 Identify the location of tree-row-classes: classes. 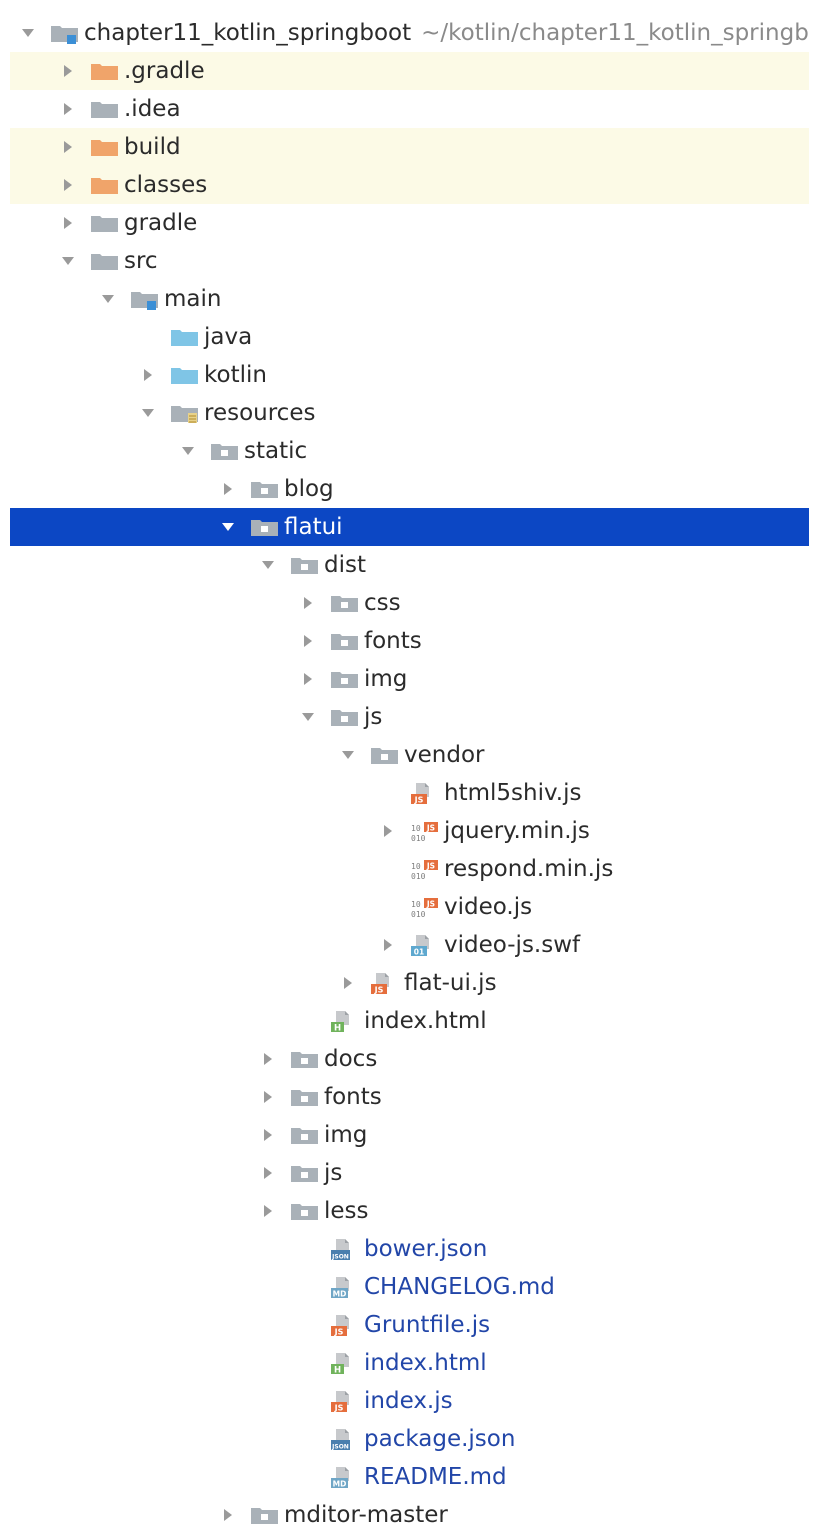
(409, 185).